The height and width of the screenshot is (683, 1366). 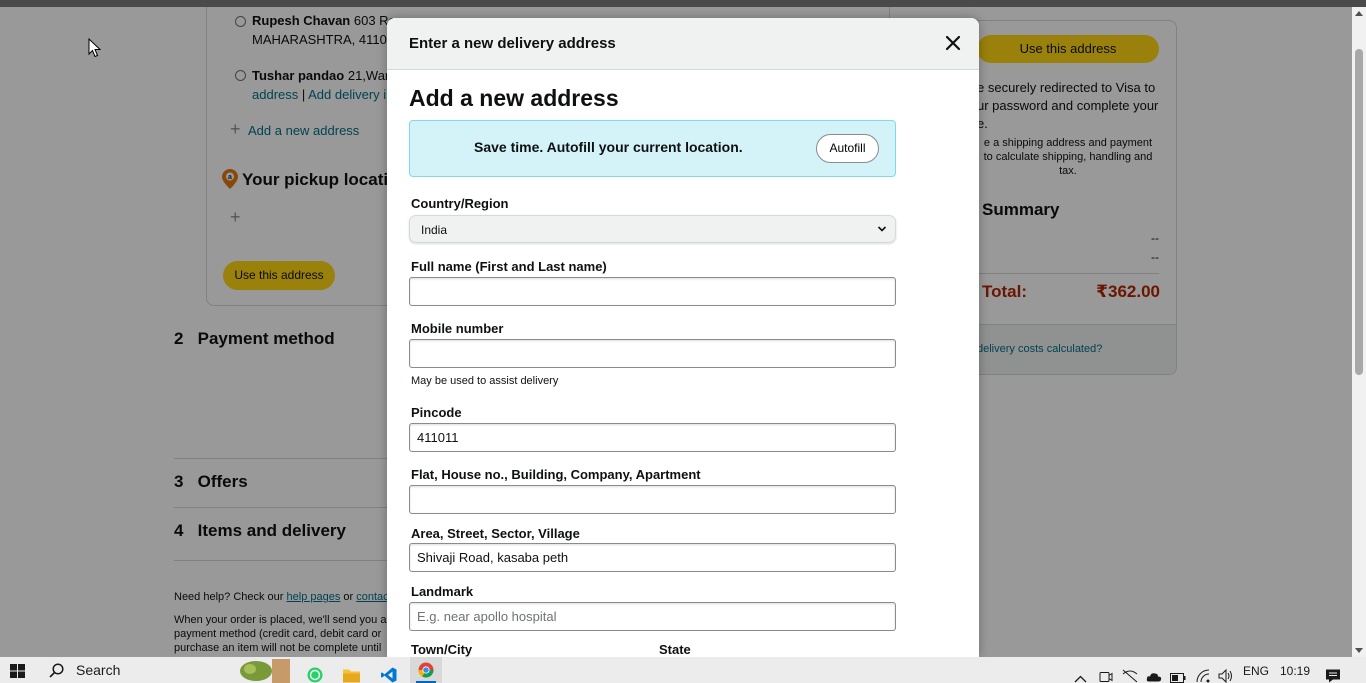 What do you see at coordinates (652, 499) in the screenshot?
I see `flat-input` at bounding box center [652, 499].